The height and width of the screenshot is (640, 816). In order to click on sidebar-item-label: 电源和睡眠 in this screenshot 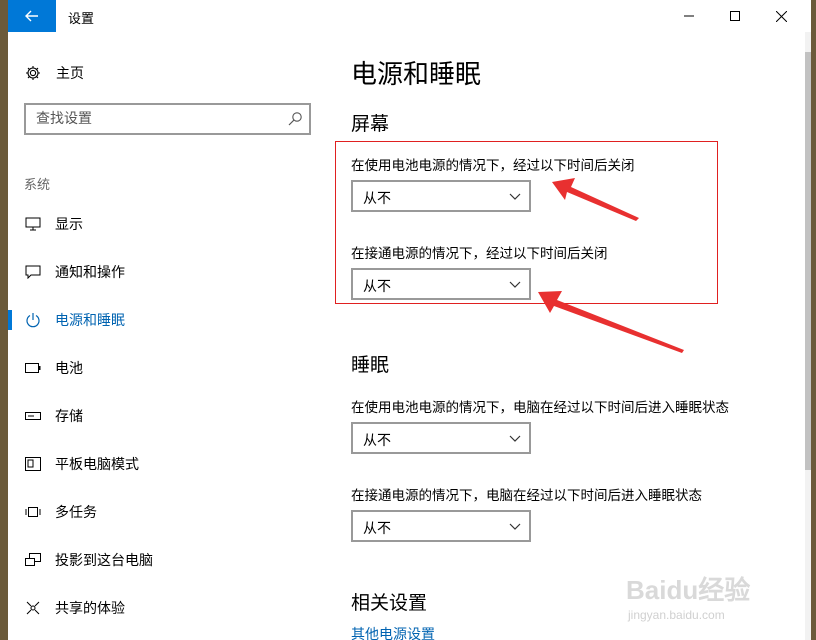, I will do `click(90, 321)`.